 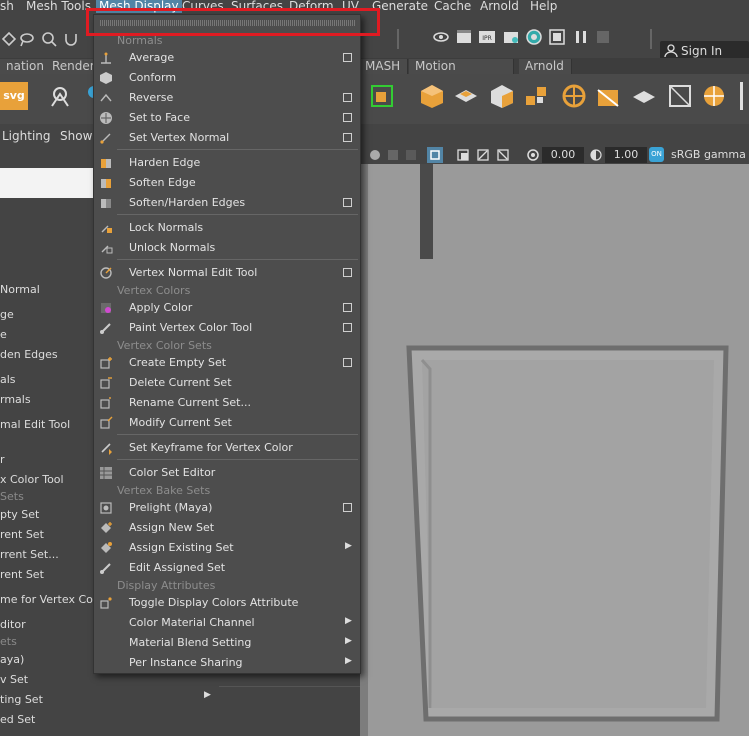 I want to click on list-item: r, so click(x=2, y=459).